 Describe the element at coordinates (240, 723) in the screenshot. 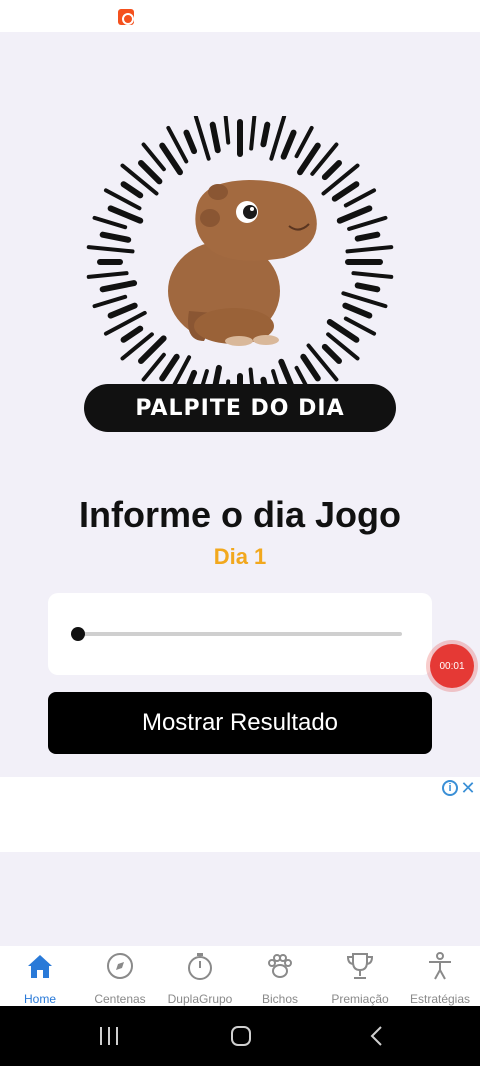

I see `show-result-button: Mostrar Resultado` at that location.